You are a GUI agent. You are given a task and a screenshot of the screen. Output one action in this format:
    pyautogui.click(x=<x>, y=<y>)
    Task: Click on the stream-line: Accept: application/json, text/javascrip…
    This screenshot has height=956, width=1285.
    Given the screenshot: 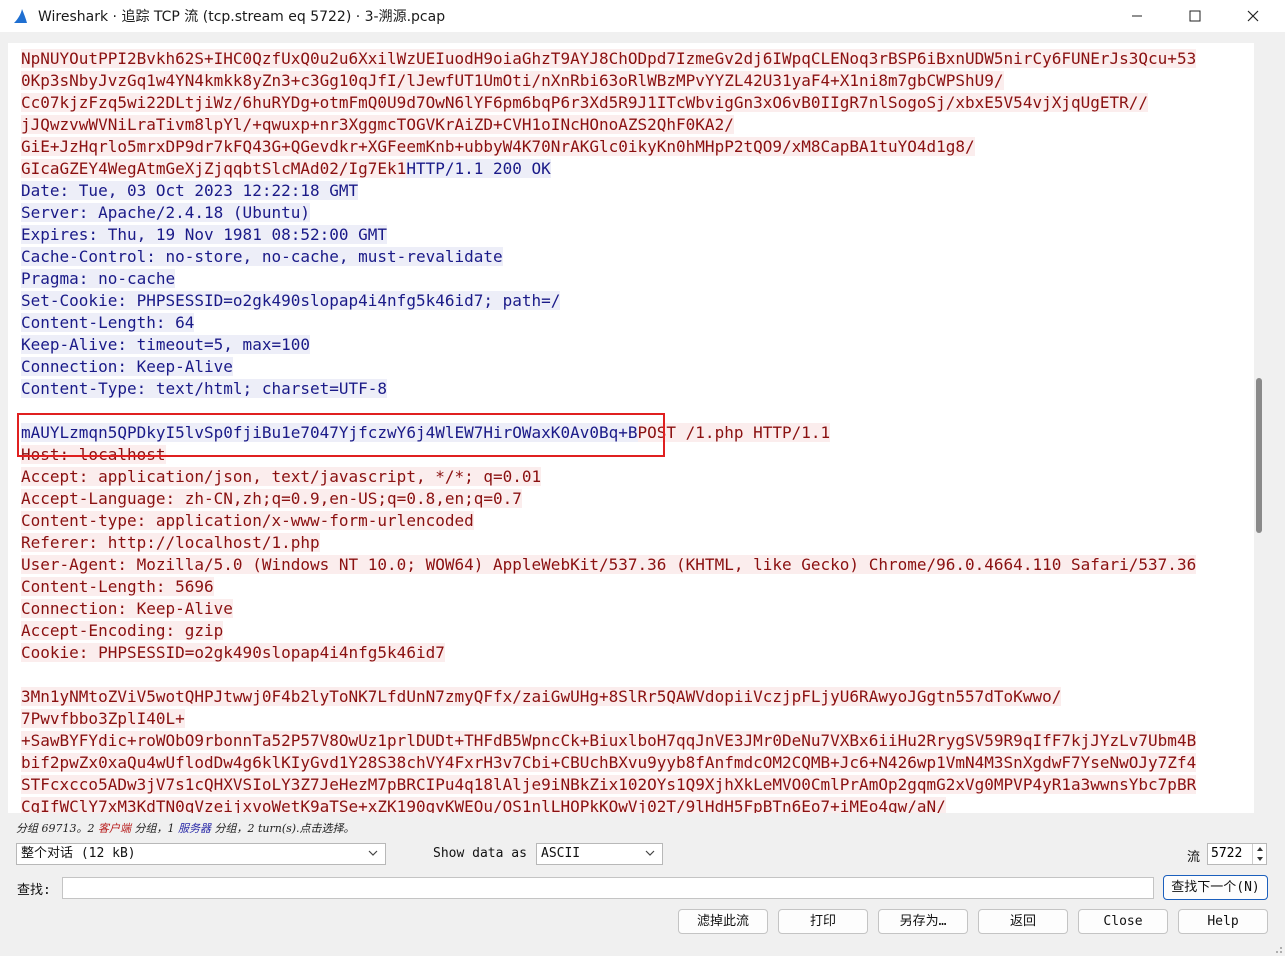 What is the action you would take?
    pyautogui.click(x=637, y=477)
    